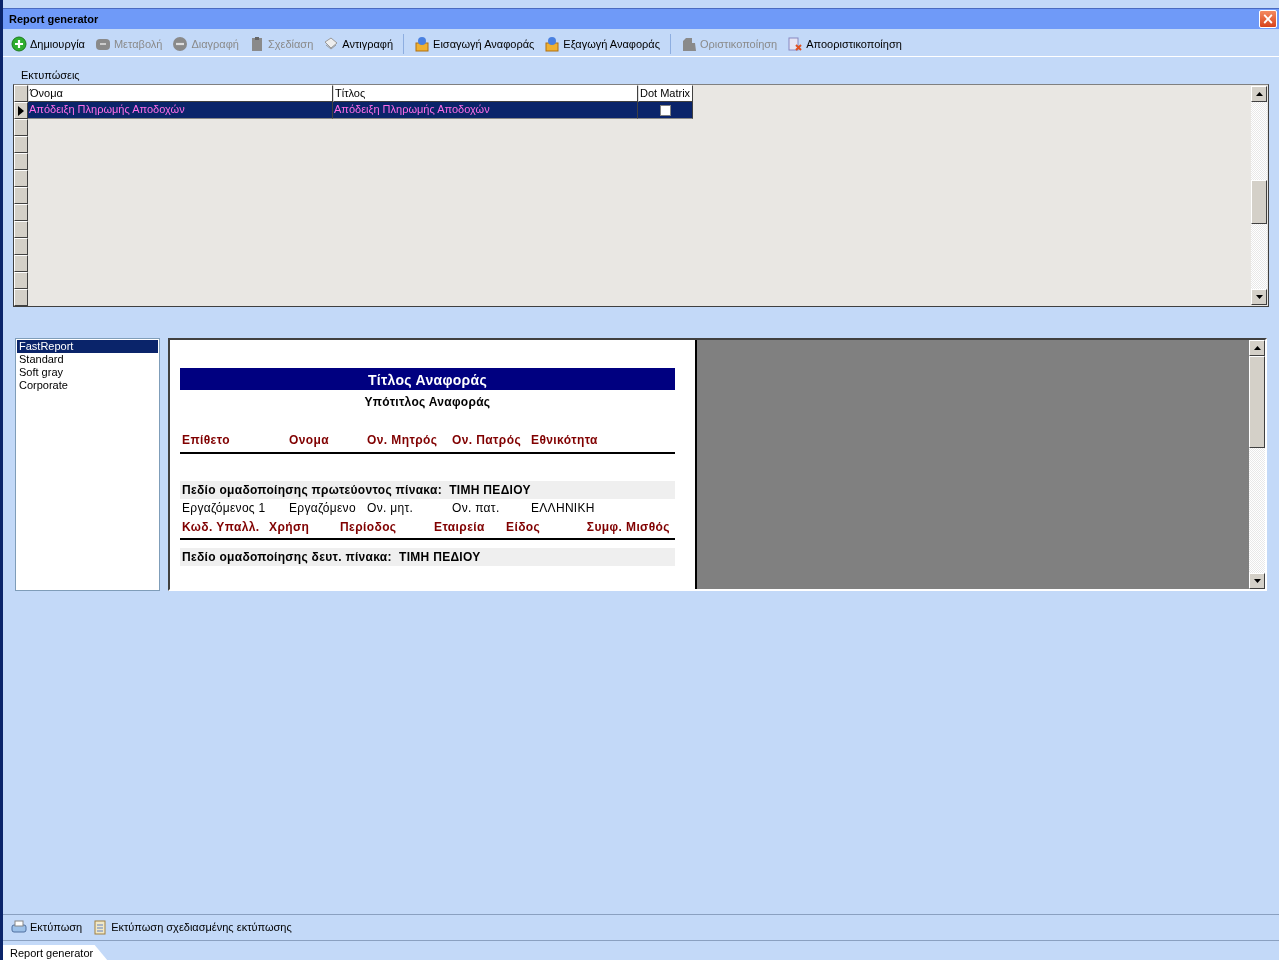 This screenshot has width=1279, height=960. Describe the element at coordinates (180, 93) in the screenshot. I see `column-header: Όνομα` at that location.